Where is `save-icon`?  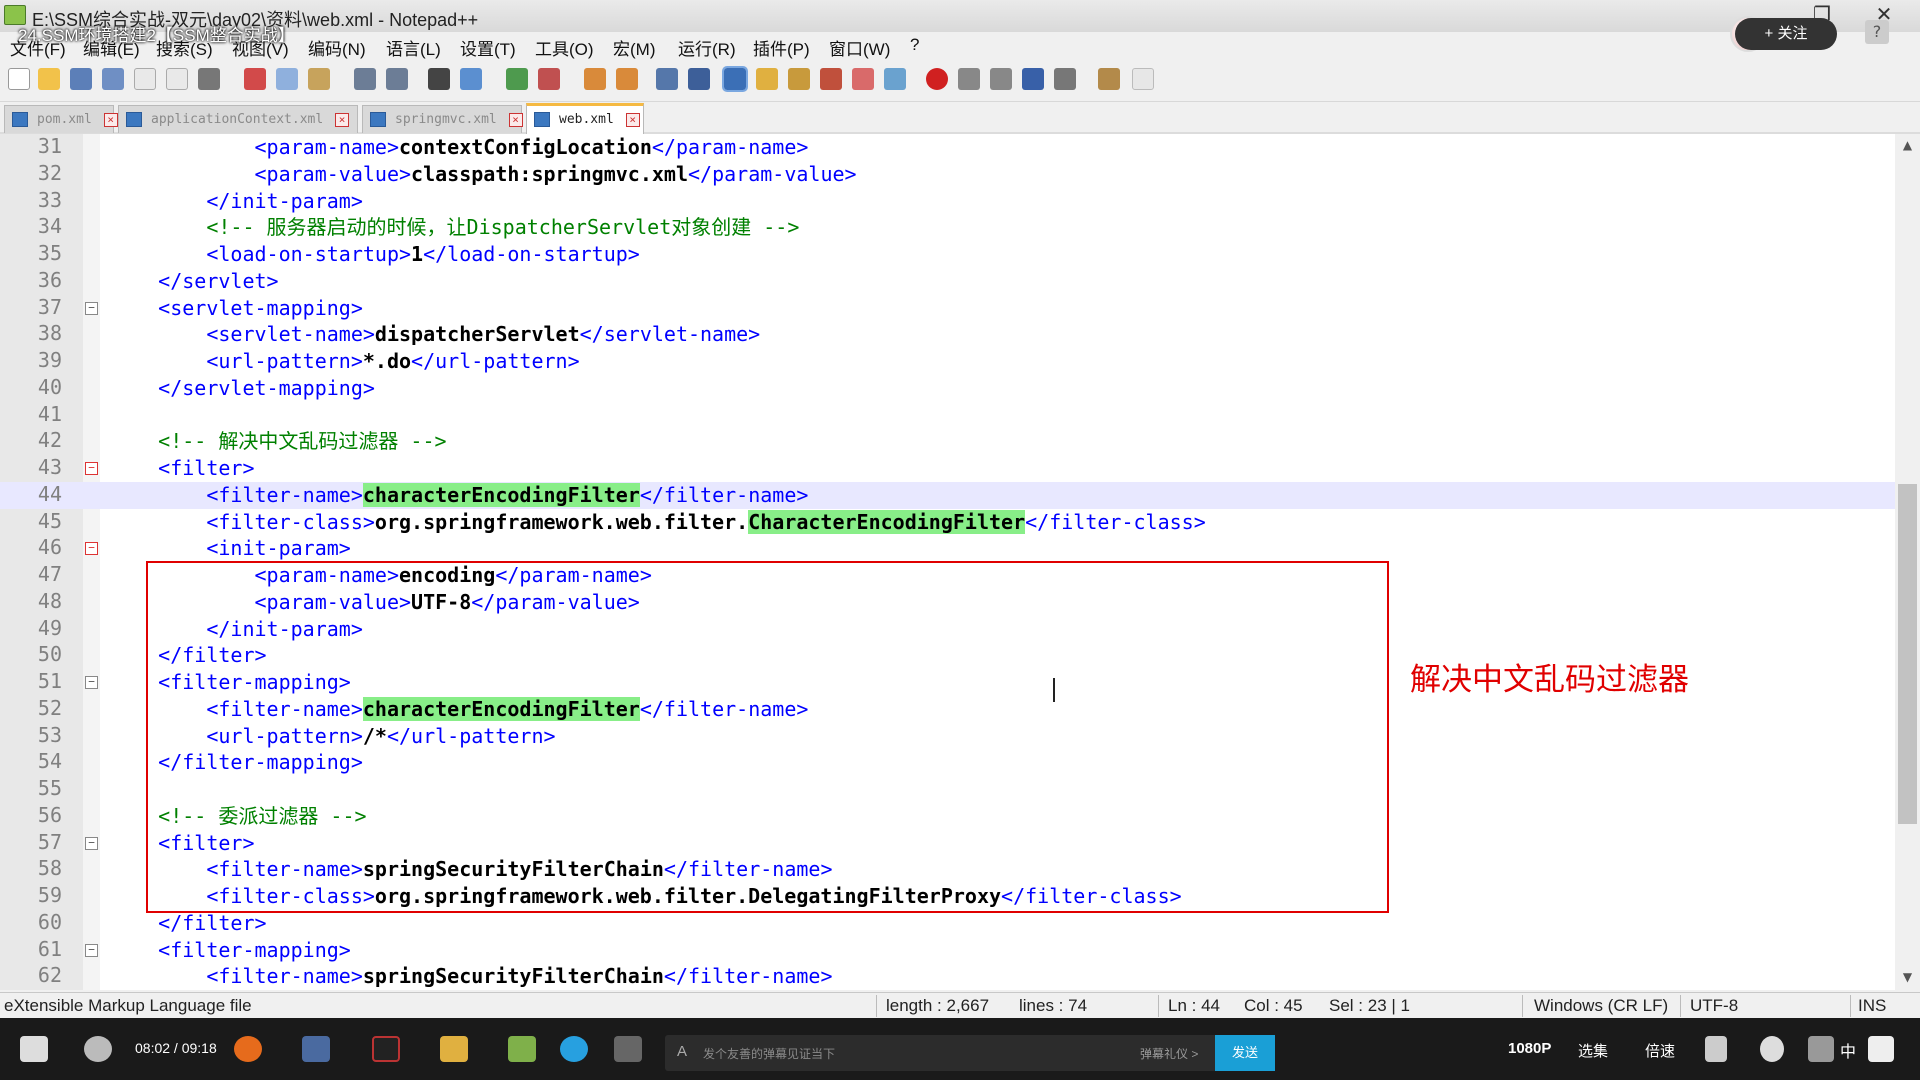 save-icon is located at coordinates (81, 79).